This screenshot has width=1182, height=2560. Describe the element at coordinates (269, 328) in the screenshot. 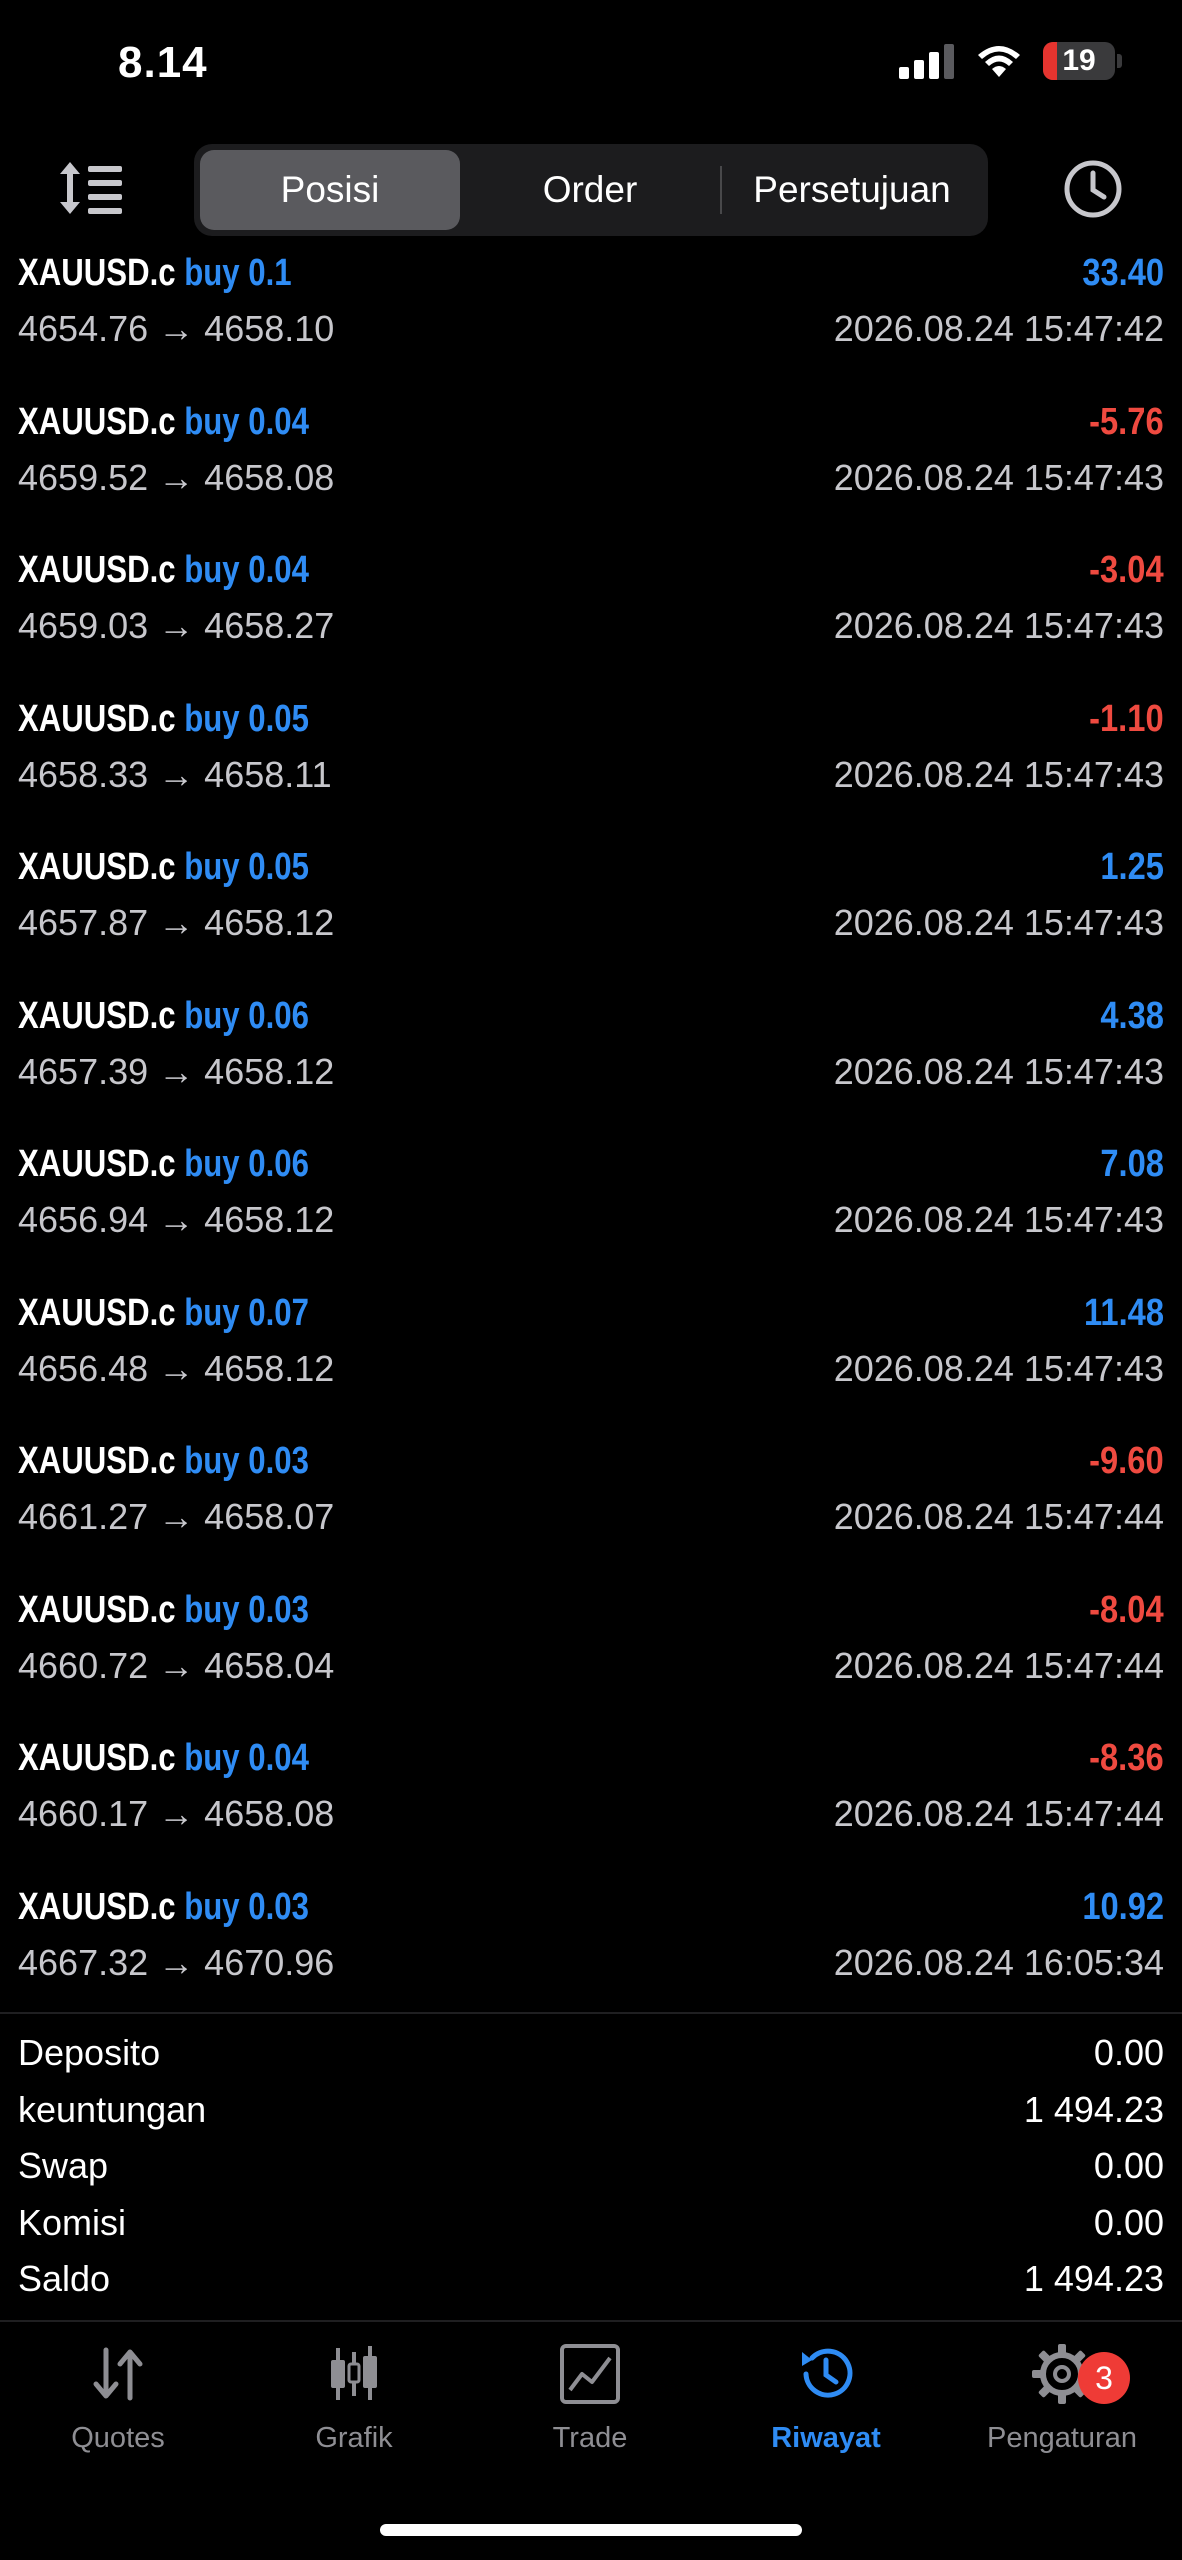

I see `deal-close-price: 4658.10` at that location.